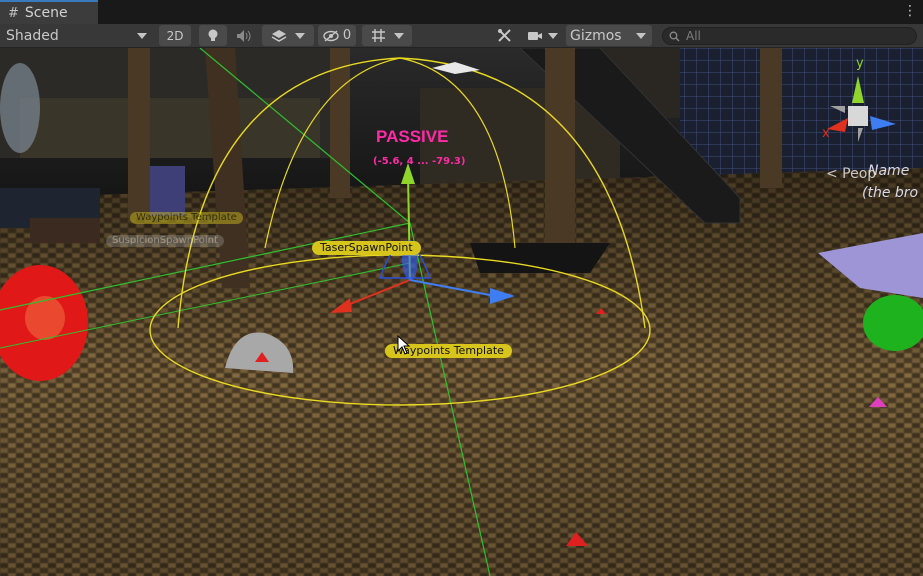 The height and width of the screenshot is (576, 923). Describe the element at coordinates (789, 36) in the screenshot. I see `search-input: All` at that location.